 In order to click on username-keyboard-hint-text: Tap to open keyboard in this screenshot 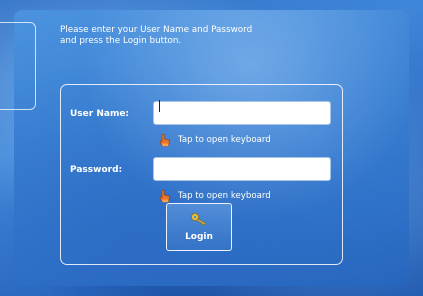, I will do `click(224, 140)`.